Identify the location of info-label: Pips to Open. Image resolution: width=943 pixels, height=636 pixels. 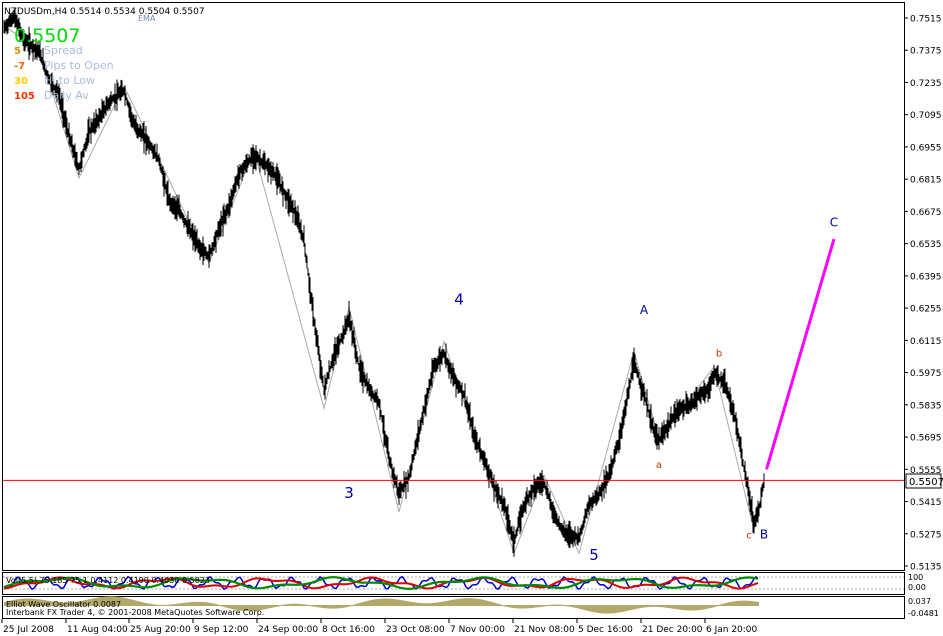
(79, 65).